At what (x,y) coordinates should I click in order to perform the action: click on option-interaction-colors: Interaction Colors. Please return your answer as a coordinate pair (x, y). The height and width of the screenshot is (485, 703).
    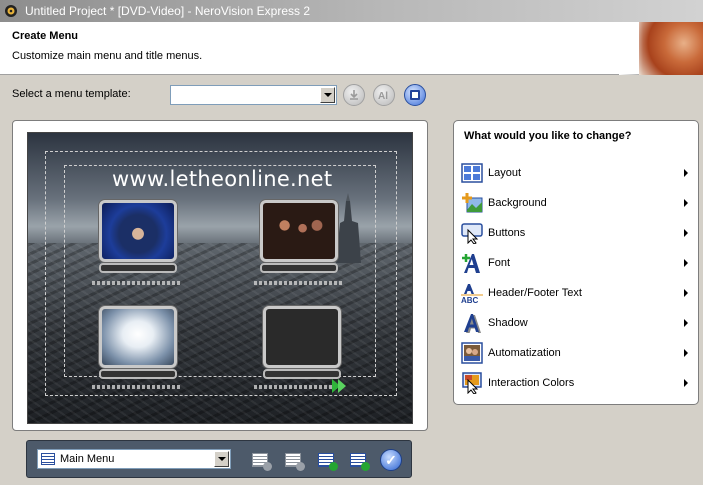
    Looking at the image, I should click on (577, 383).